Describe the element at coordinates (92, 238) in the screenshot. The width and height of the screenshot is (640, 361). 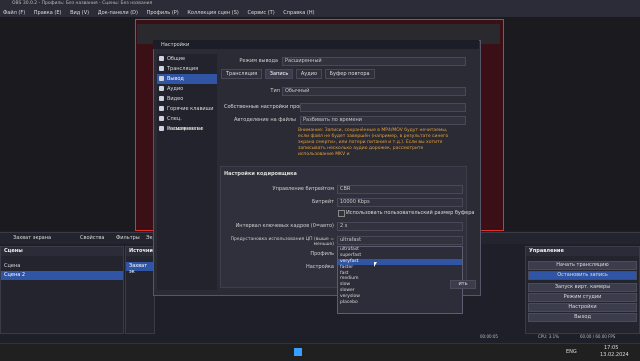
I see `properties-button: Свойства` at that location.